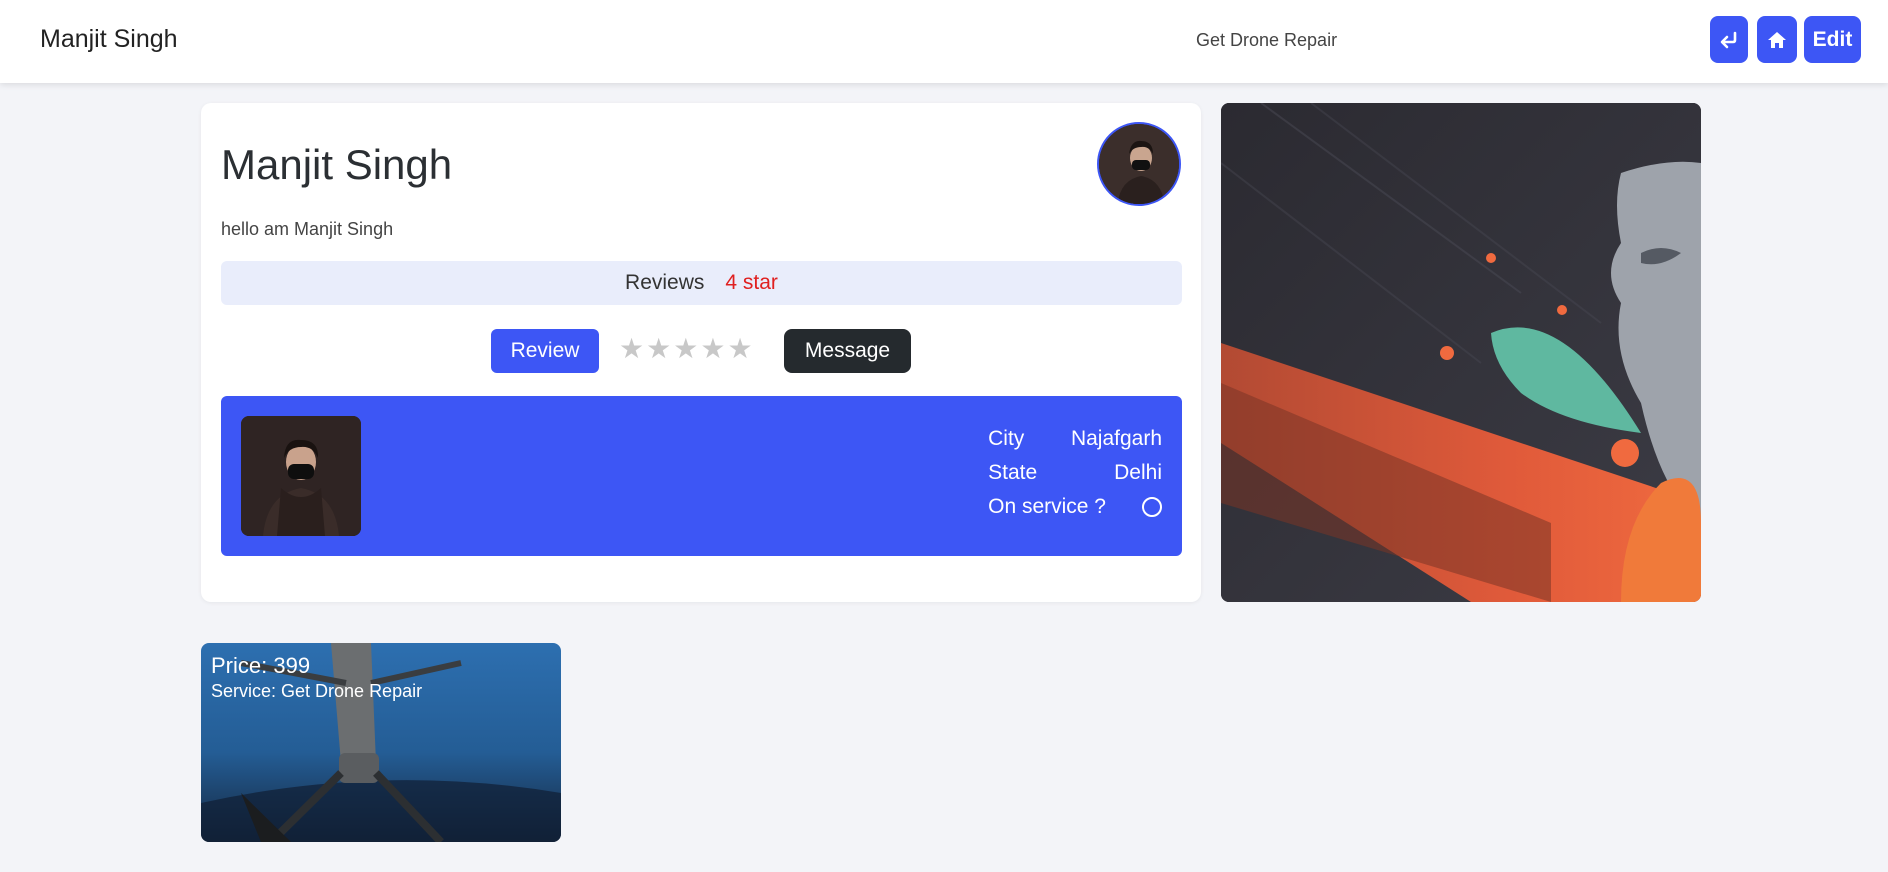  I want to click on edit-button: Edit, so click(1832, 39).